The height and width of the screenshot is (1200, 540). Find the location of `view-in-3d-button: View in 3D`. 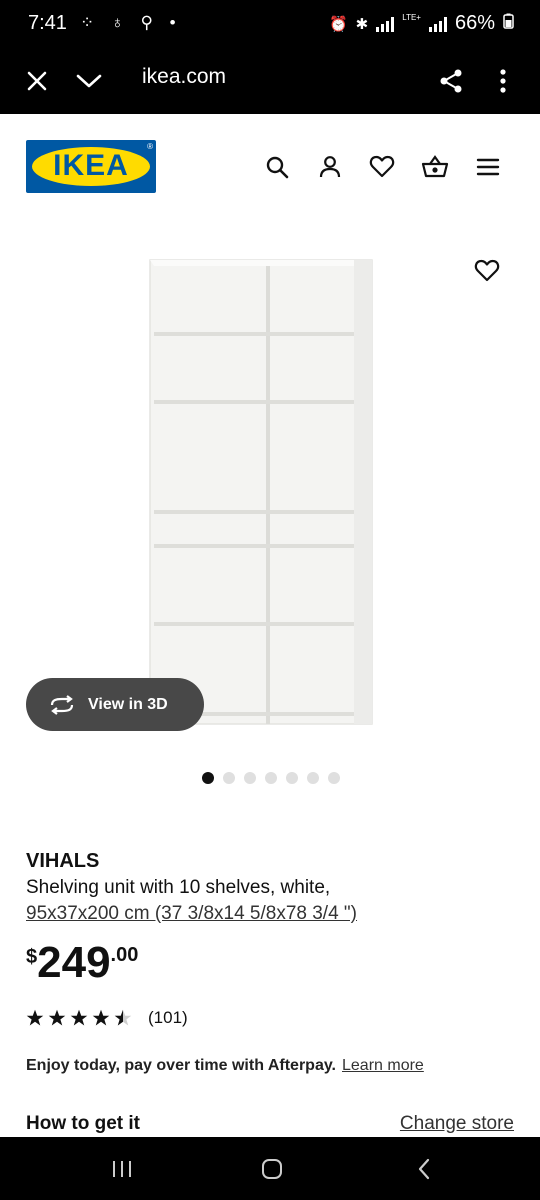

view-in-3d-button: View in 3D is located at coordinates (115, 704).